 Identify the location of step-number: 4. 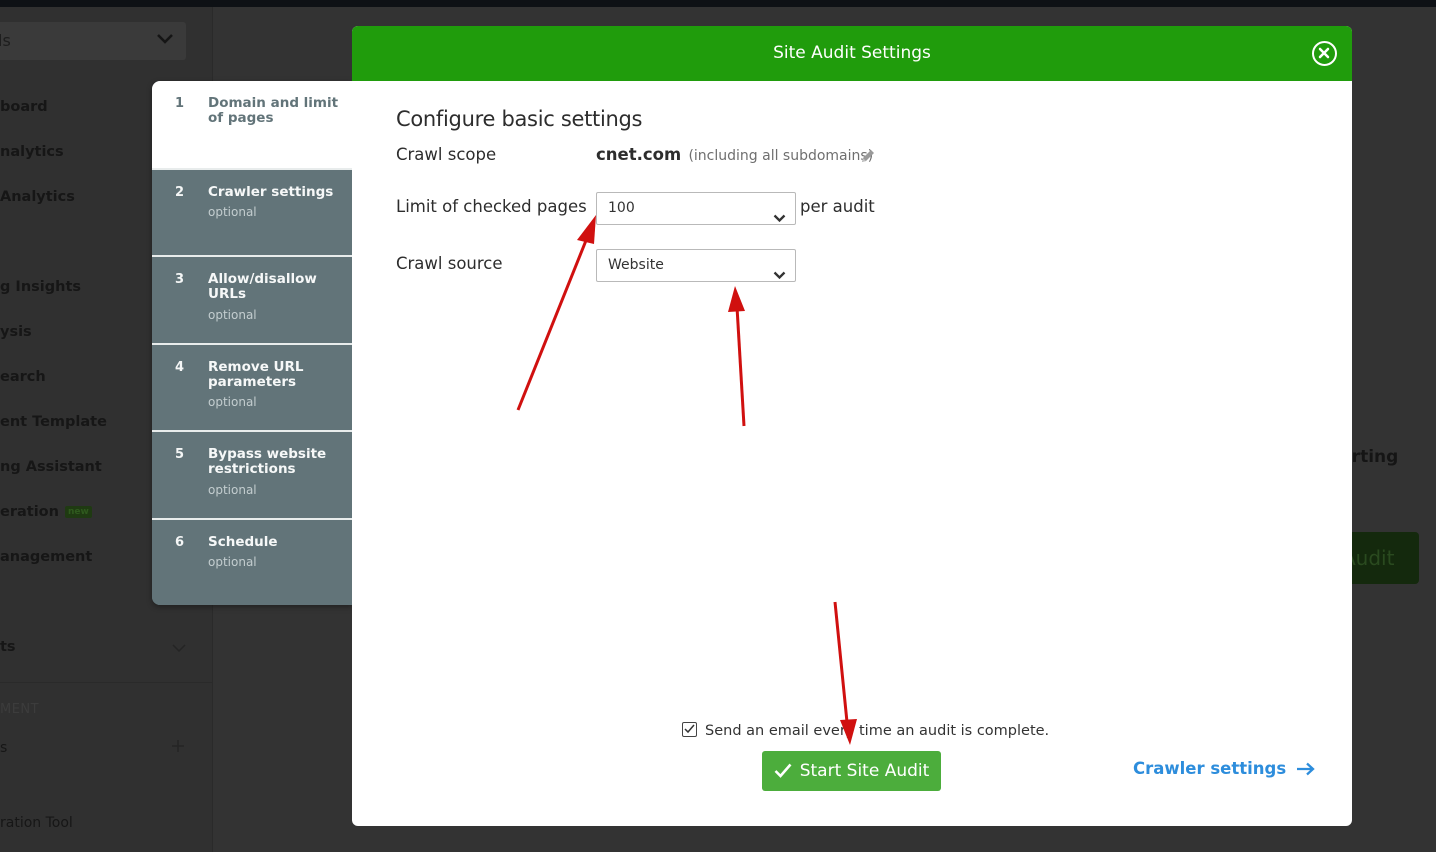
(180, 367).